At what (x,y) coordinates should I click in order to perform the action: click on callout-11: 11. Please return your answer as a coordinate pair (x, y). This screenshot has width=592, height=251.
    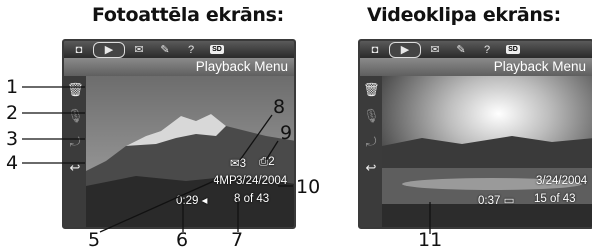
    Looking at the image, I should click on (430, 240).